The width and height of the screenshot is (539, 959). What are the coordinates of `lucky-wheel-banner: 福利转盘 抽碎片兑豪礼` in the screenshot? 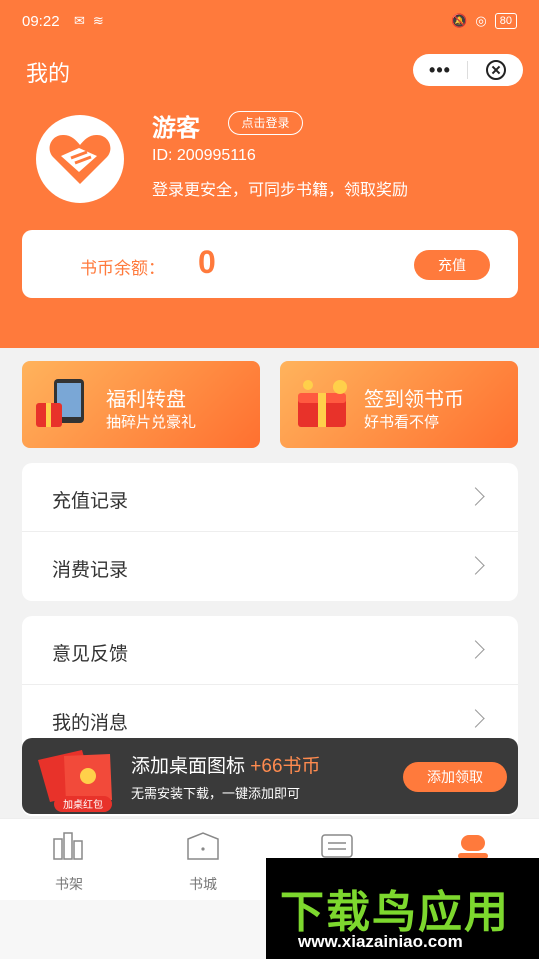 It's located at (141, 404).